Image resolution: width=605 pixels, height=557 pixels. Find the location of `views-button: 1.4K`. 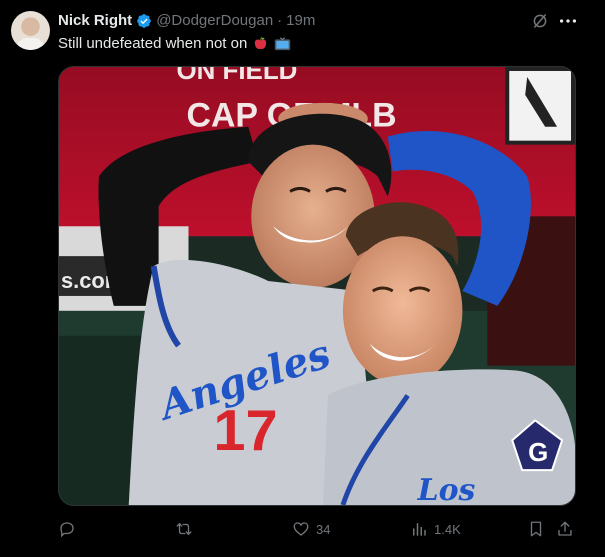

views-button: 1.4K is located at coordinates (435, 529).